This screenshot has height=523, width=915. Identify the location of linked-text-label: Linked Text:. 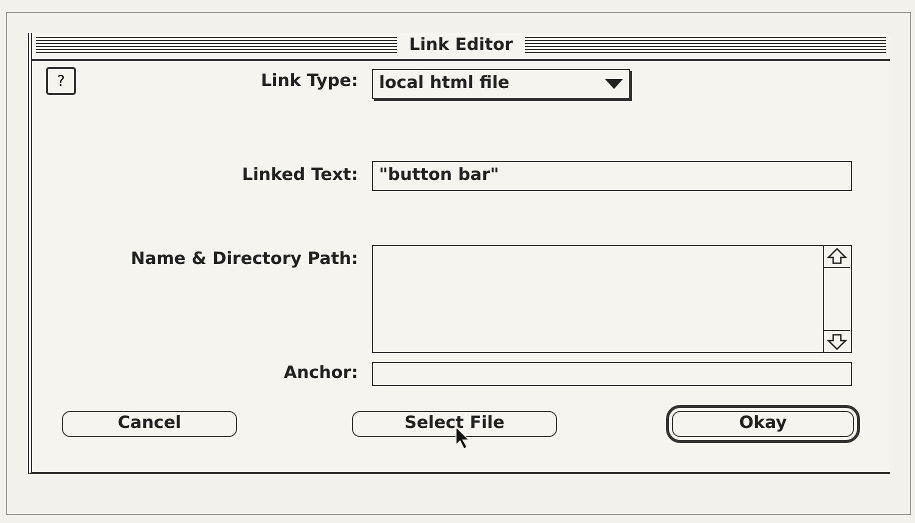
(300, 176).